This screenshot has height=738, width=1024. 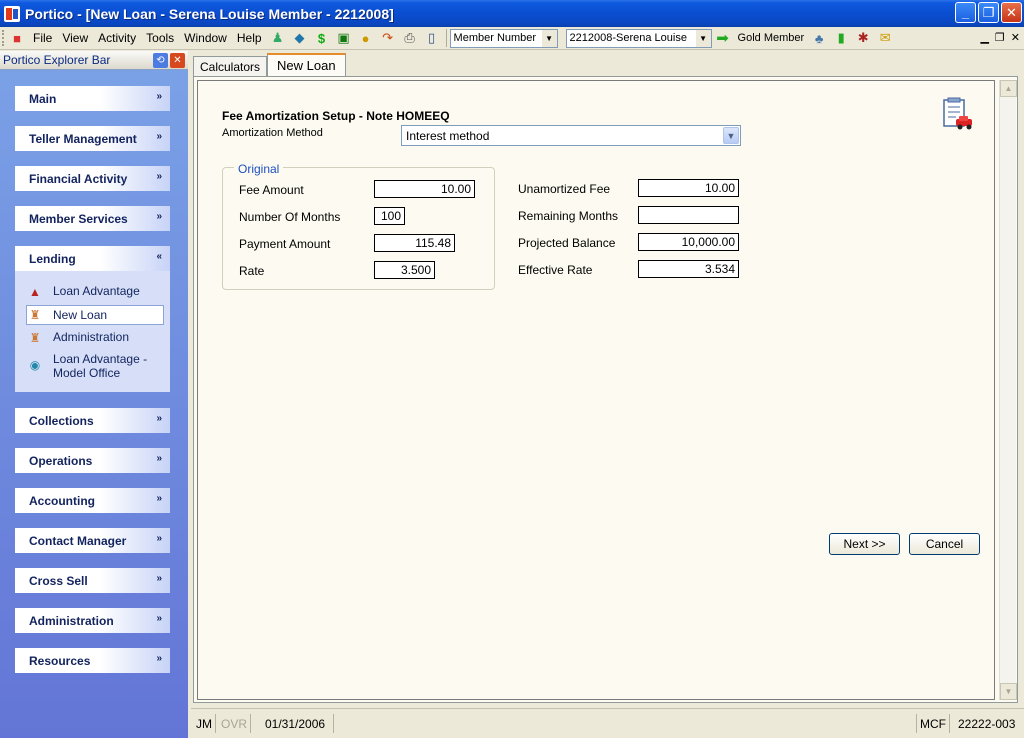 I want to click on group-cross-sell: Cross Sell », so click(x=92, y=580).